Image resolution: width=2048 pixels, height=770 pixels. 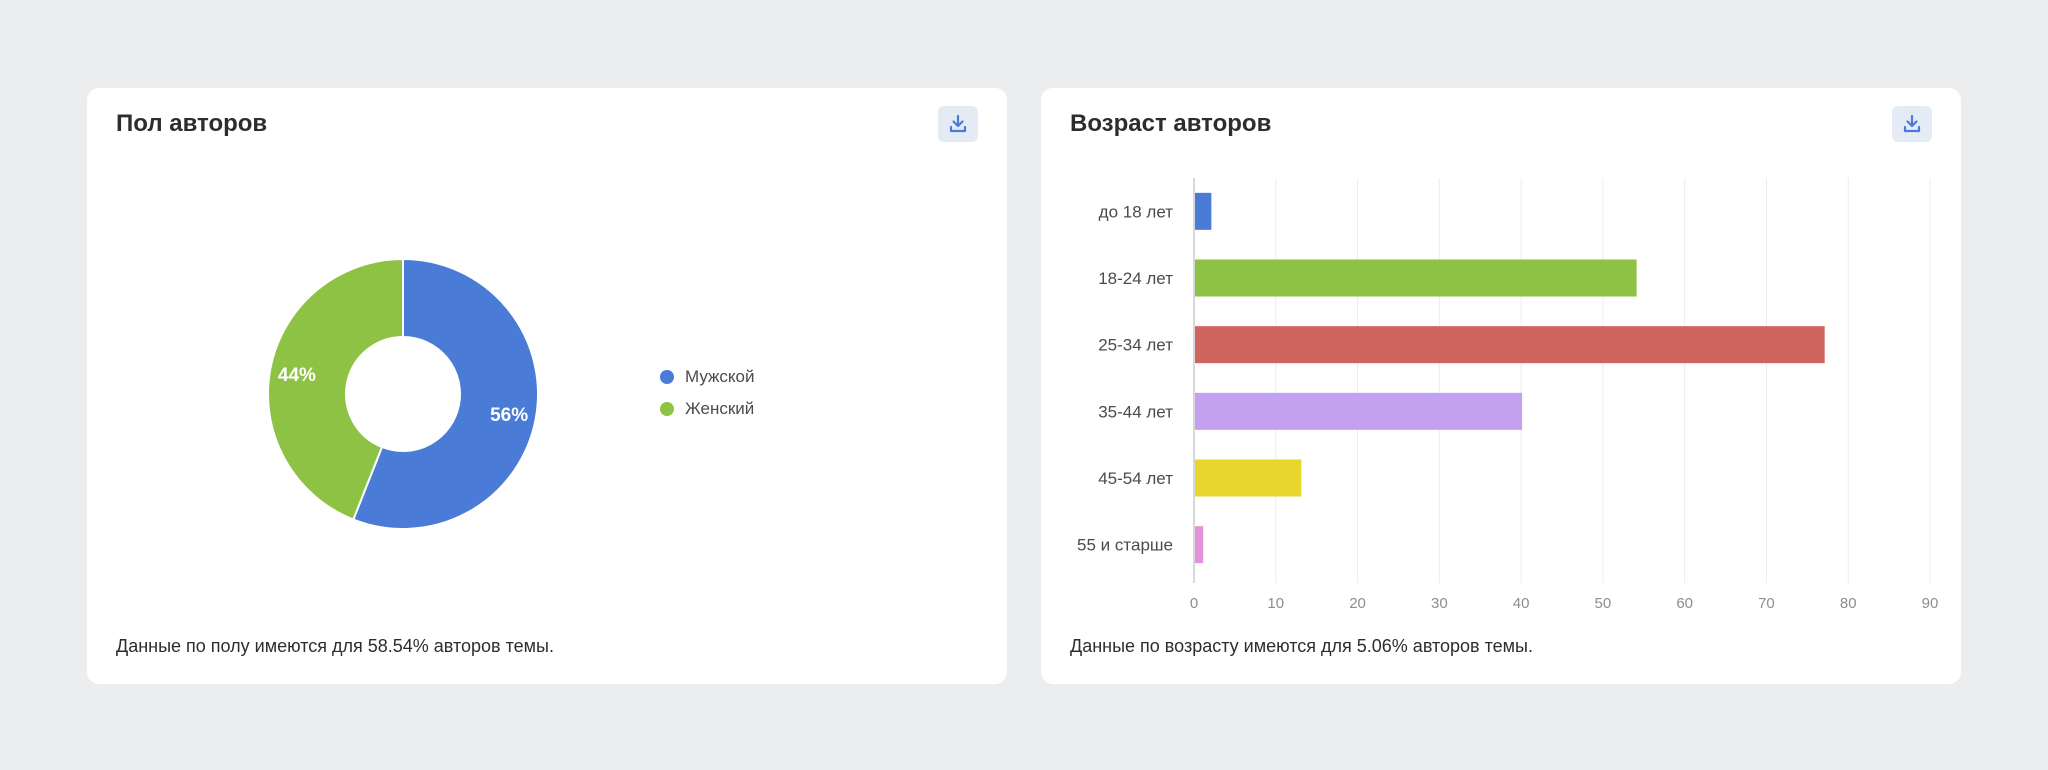 I want to click on legend-item-male: Мужской, so click(x=707, y=377).